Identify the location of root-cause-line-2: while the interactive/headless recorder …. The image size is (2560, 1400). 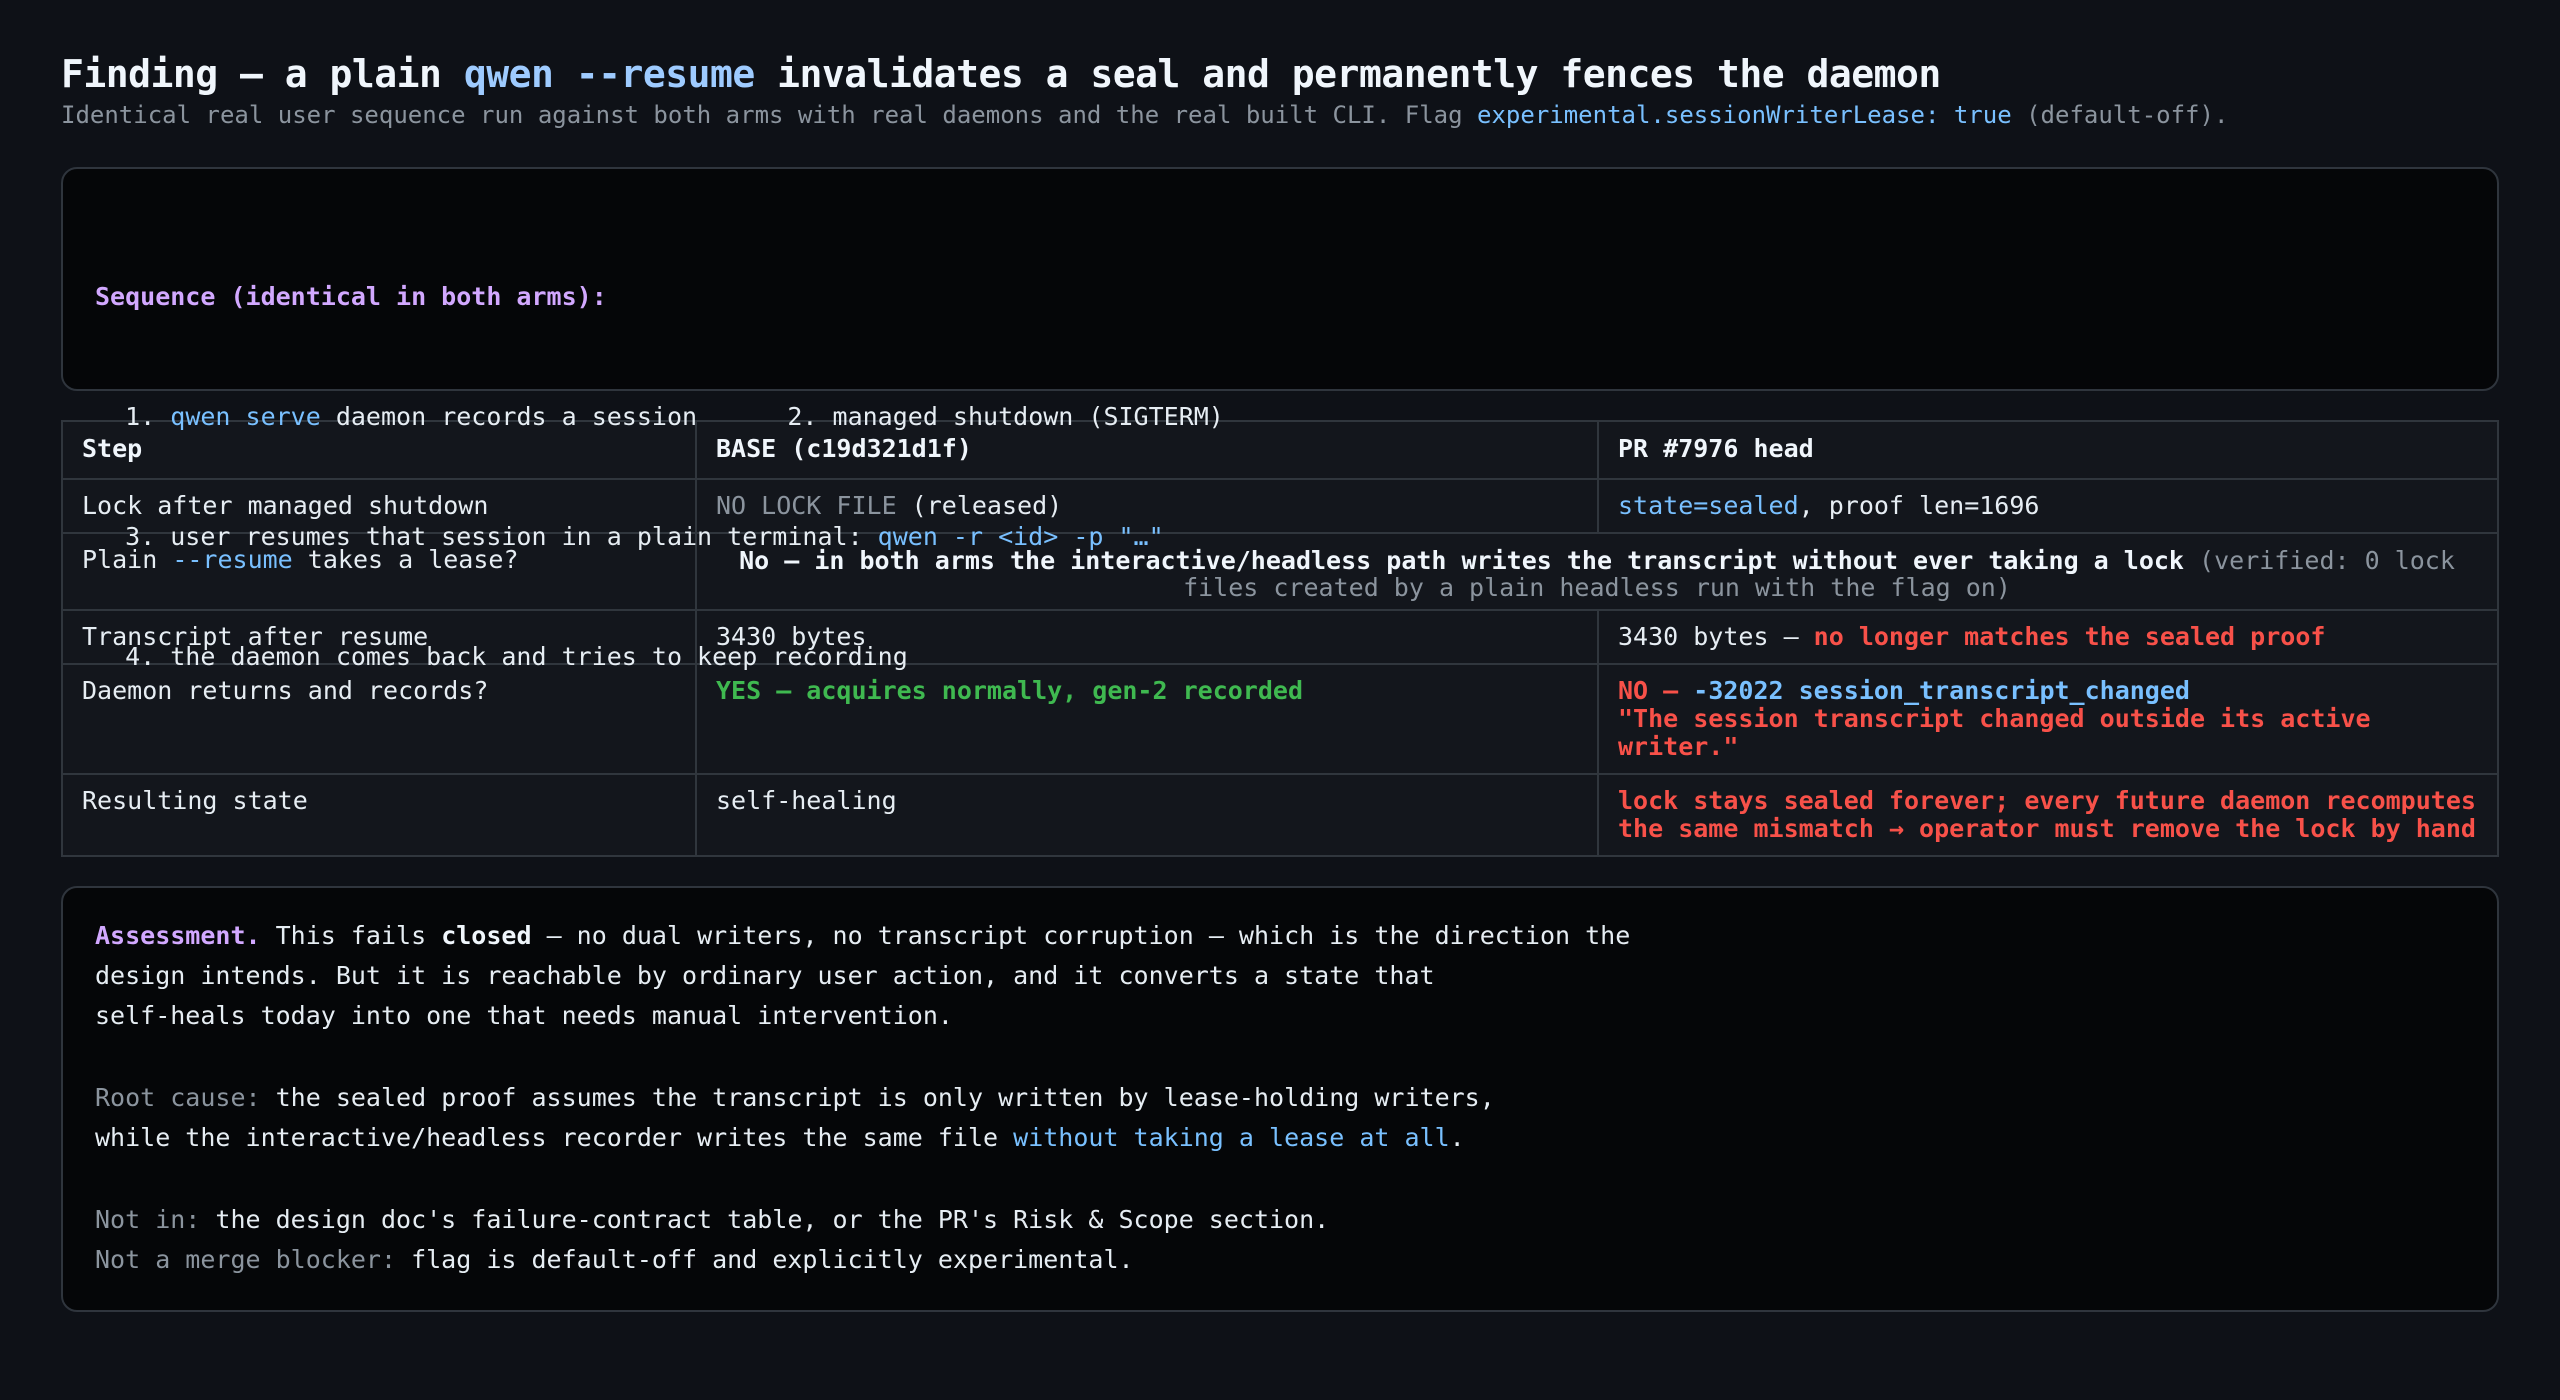
(1280, 1138).